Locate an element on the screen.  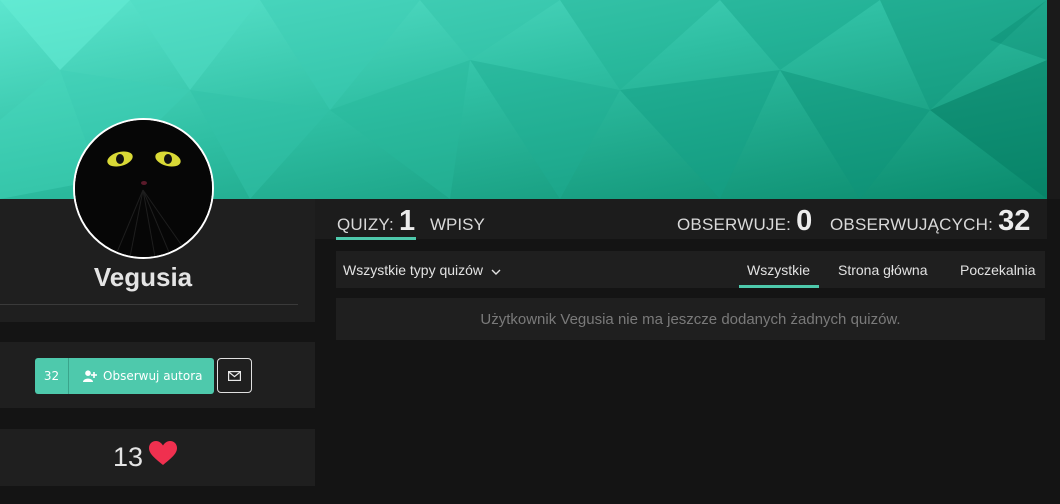
quiz-type-dropdown: Wszystkie typy quizów is located at coordinates (422, 270).